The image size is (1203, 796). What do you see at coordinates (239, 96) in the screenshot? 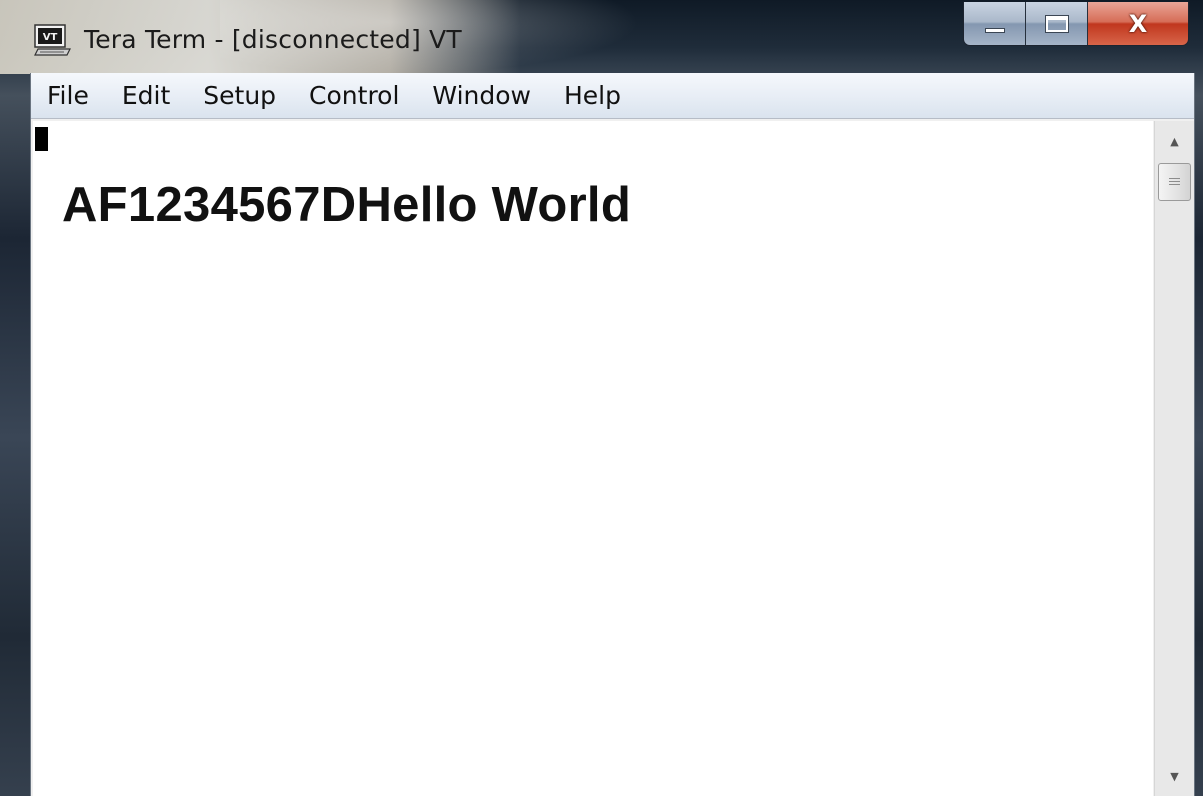
I see `menu-setup: Setup` at bounding box center [239, 96].